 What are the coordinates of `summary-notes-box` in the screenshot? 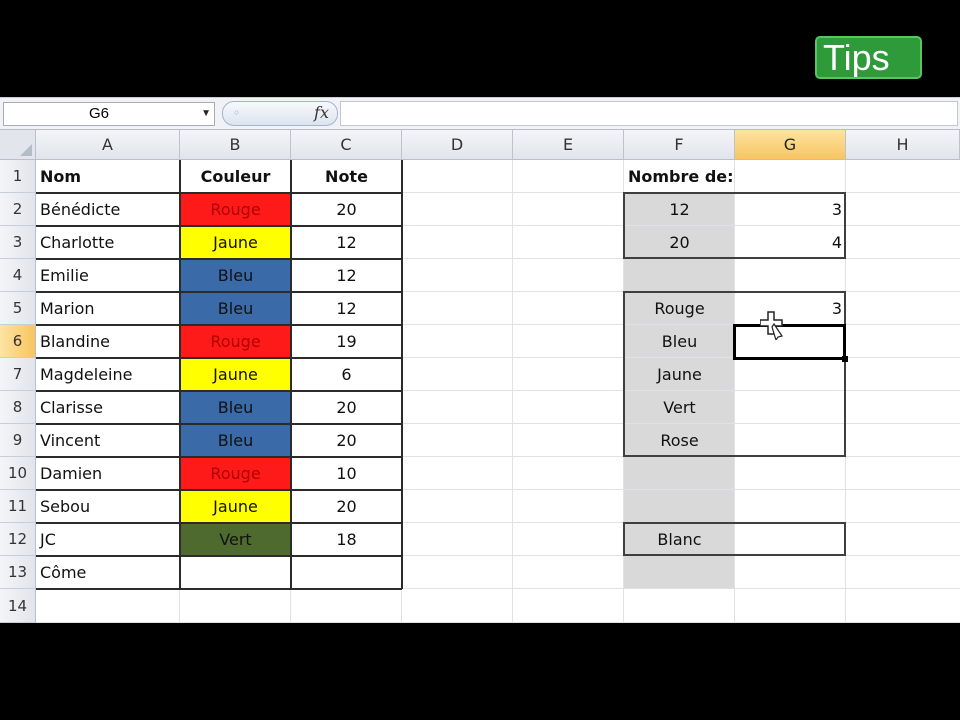 It's located at (734, 225).